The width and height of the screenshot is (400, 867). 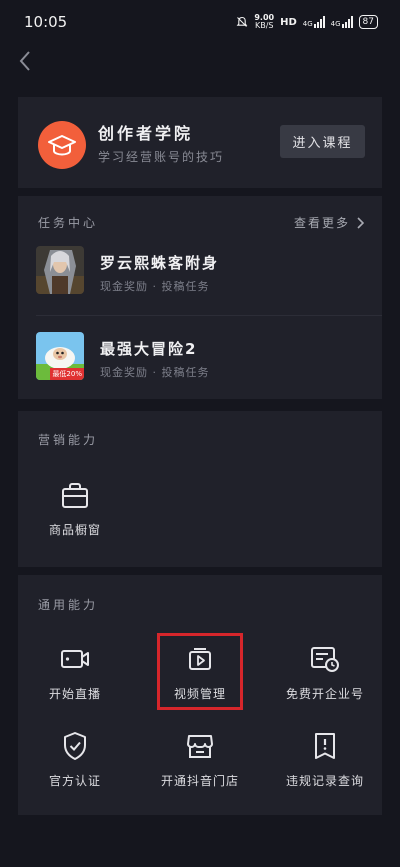 What do you see at coordinates (46, 22) in the screenshot?
I see `status-time: 10:05` at bounding box center [46, 22].